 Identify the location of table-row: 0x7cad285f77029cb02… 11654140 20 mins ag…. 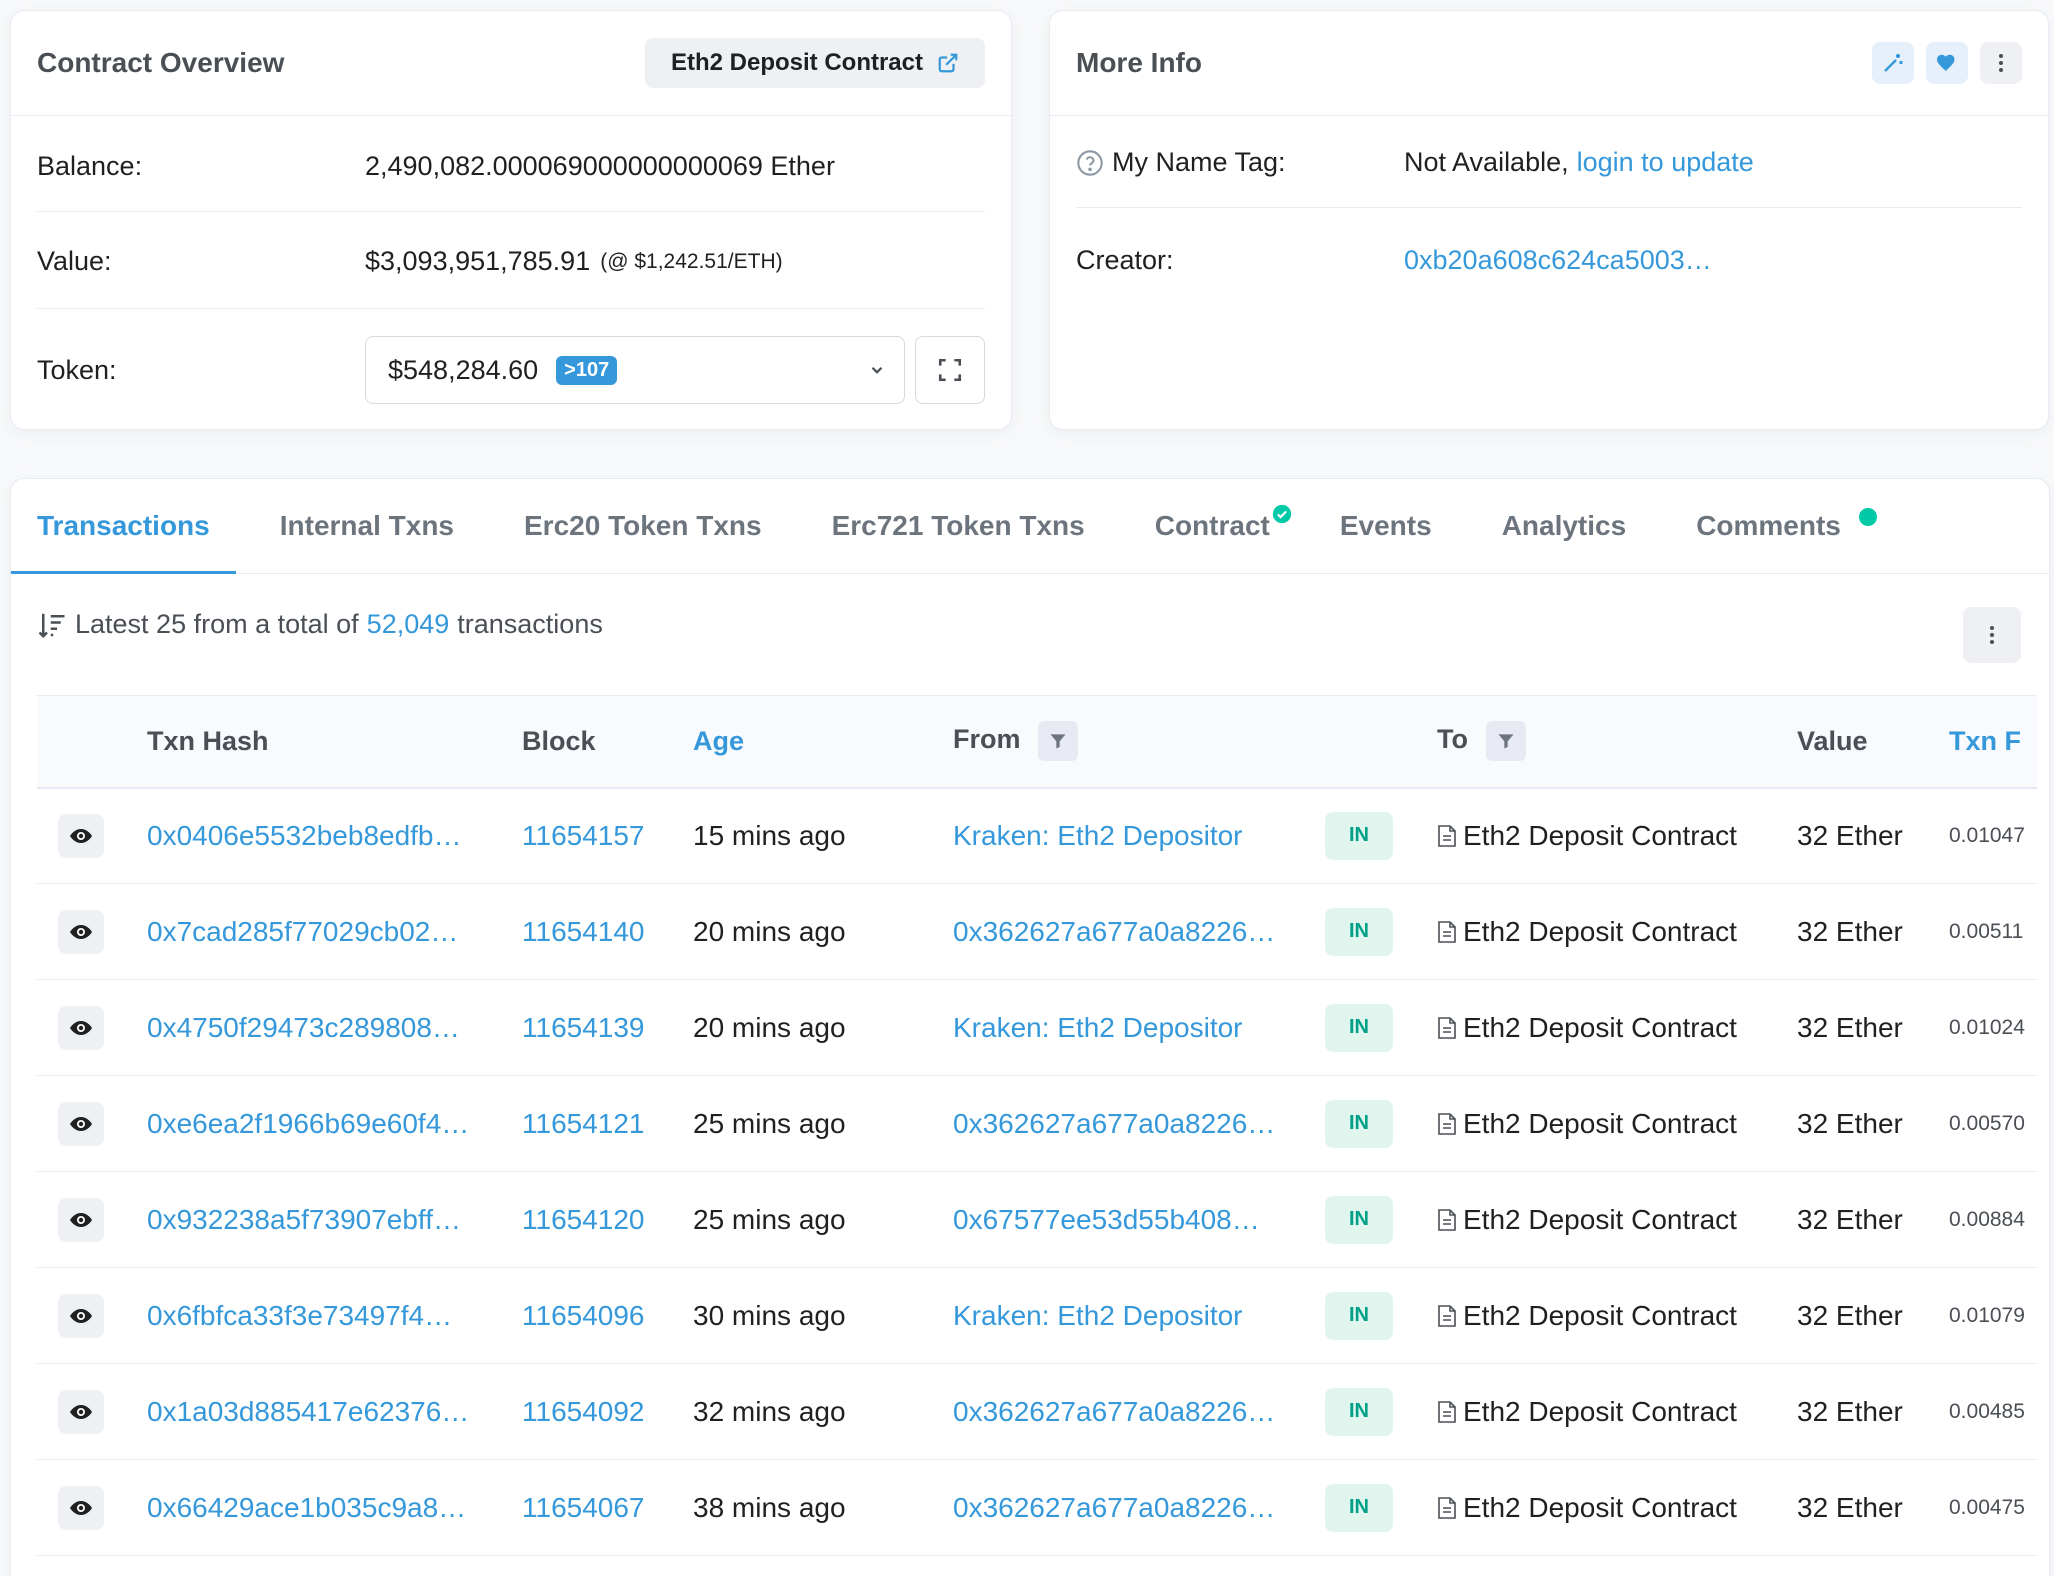
(1037, 932).